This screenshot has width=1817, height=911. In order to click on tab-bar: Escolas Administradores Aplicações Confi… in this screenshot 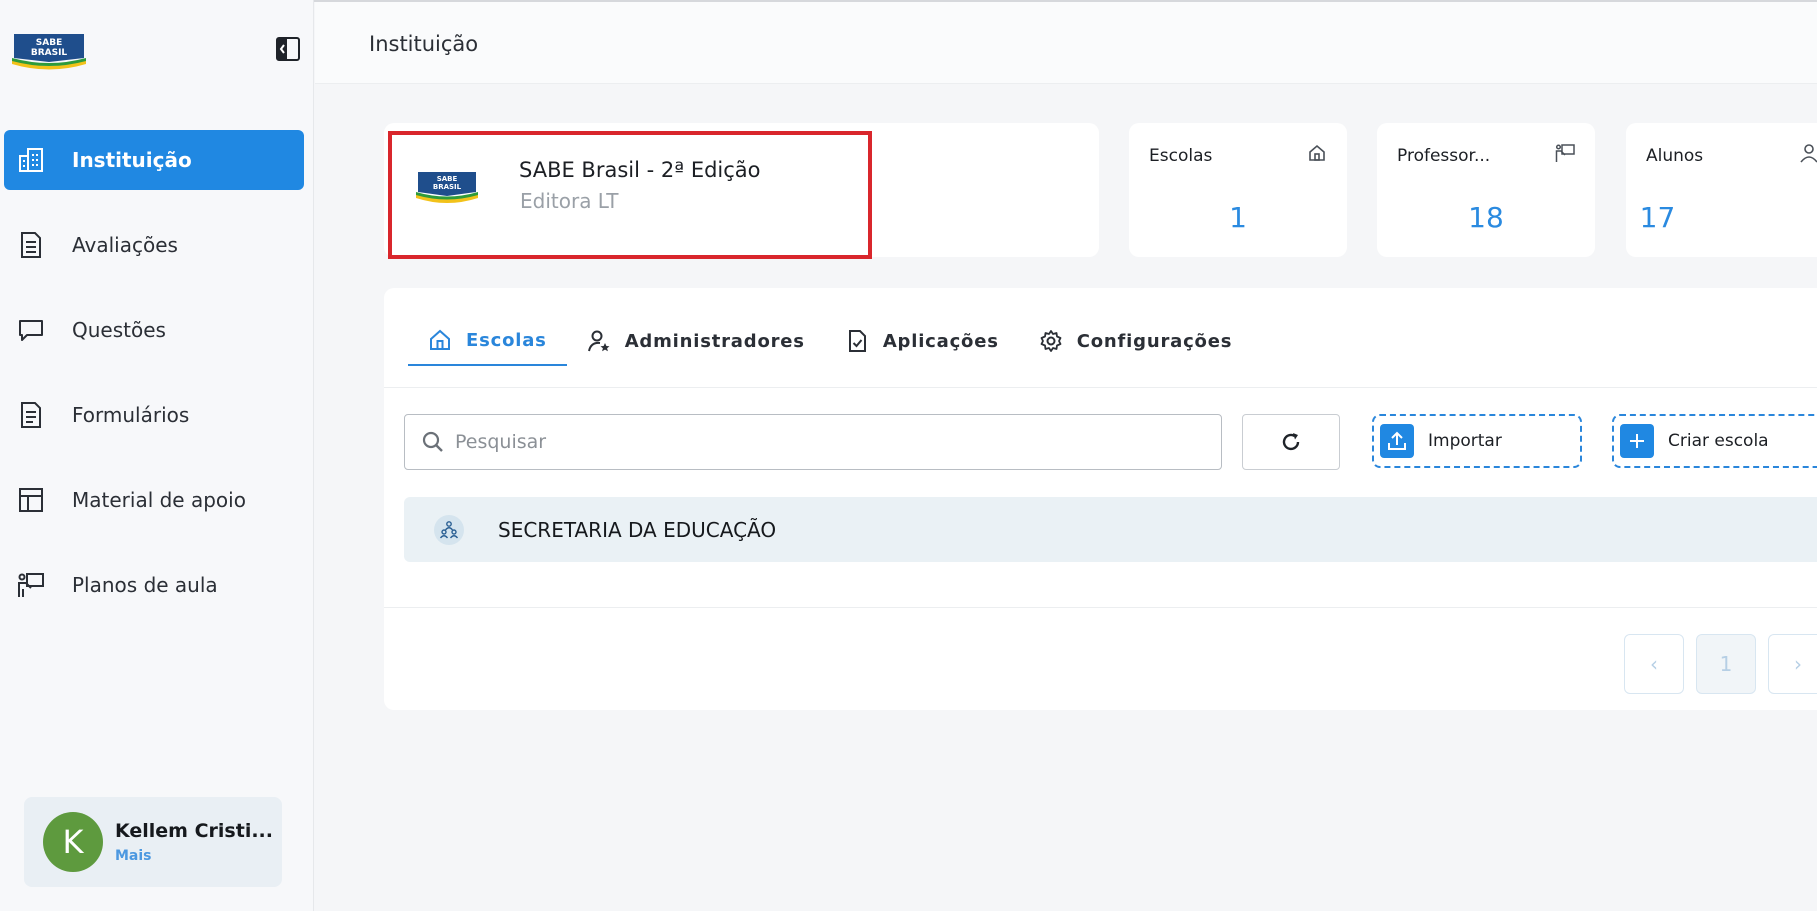, I will do `click(830, 341)`.